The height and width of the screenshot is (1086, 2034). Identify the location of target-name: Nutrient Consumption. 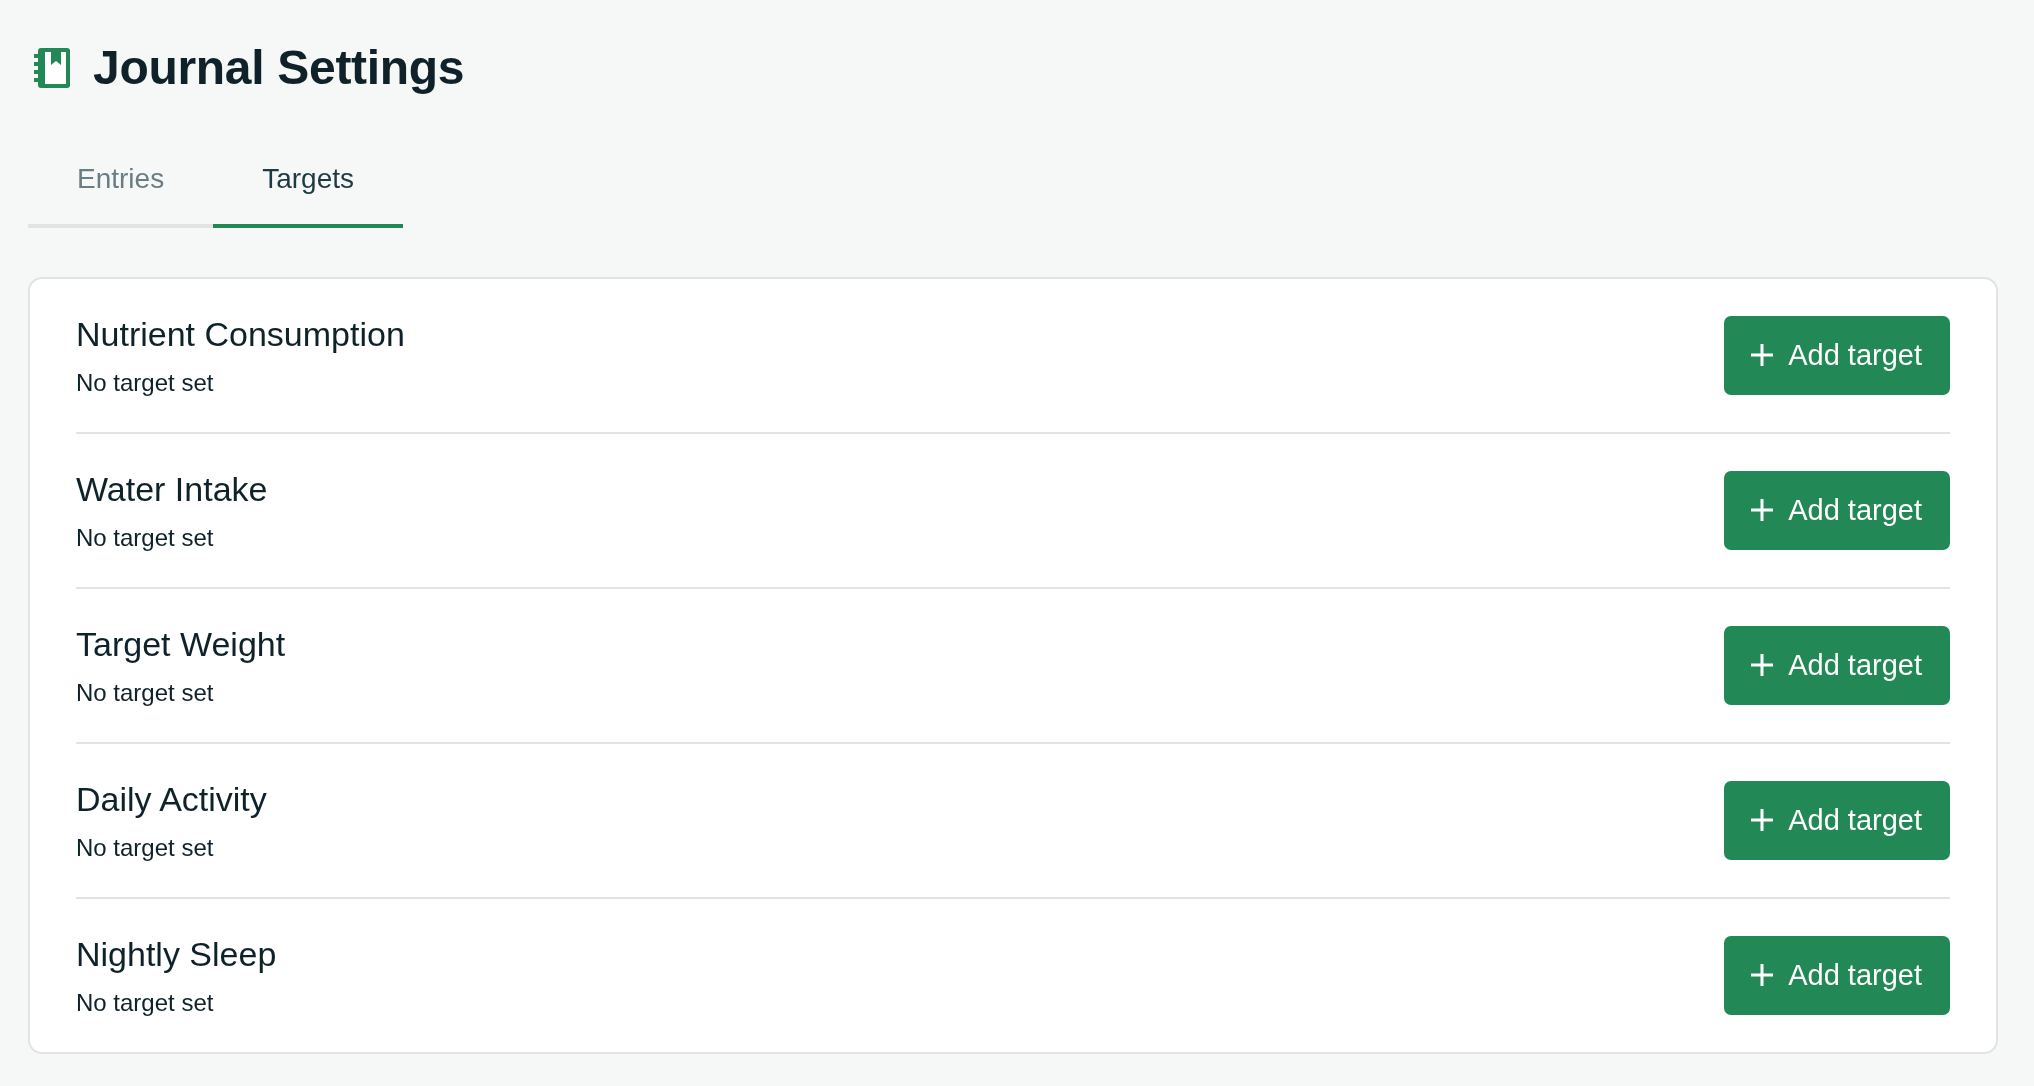
(240, 334).